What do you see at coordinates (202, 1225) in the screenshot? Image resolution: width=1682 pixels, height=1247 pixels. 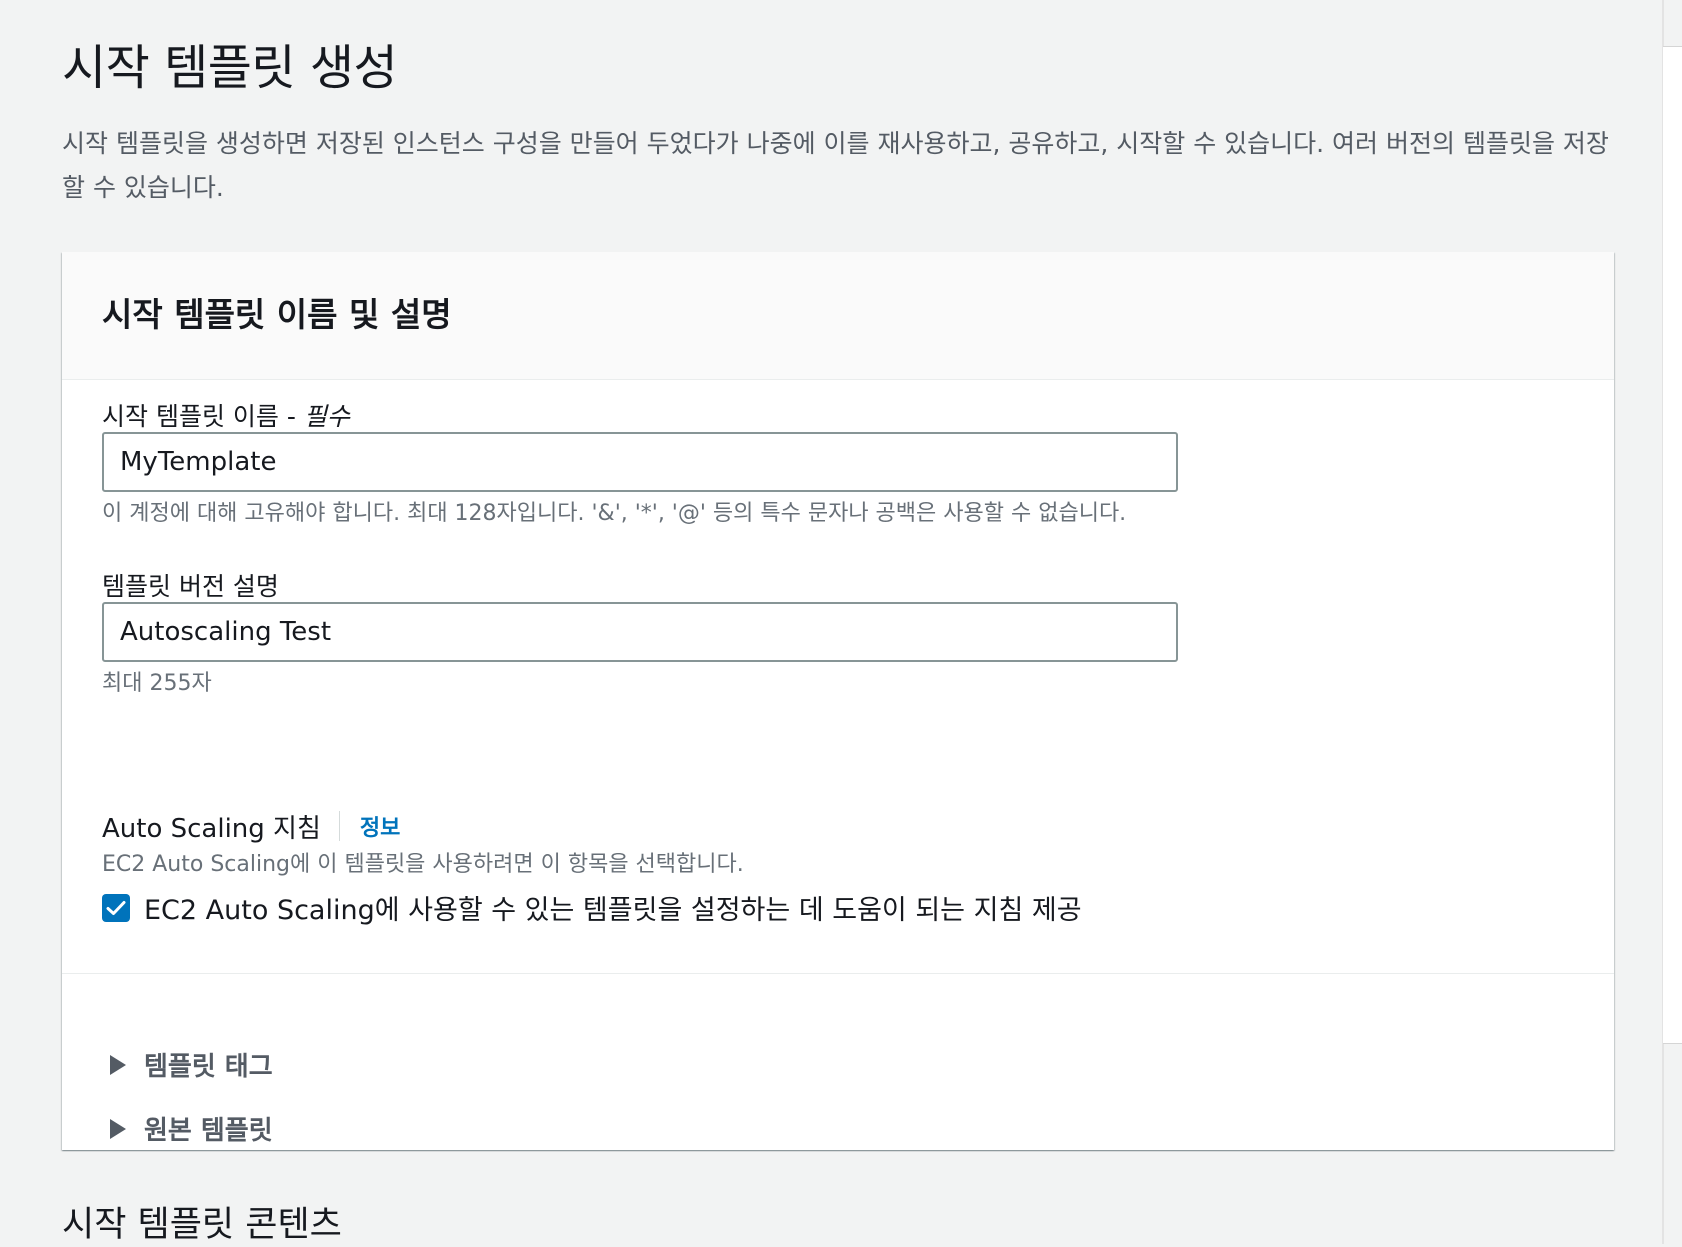 I see `launch-template-contents-title: 시작 템플릿 콘텐츠` at bounding box center [202, 1225].